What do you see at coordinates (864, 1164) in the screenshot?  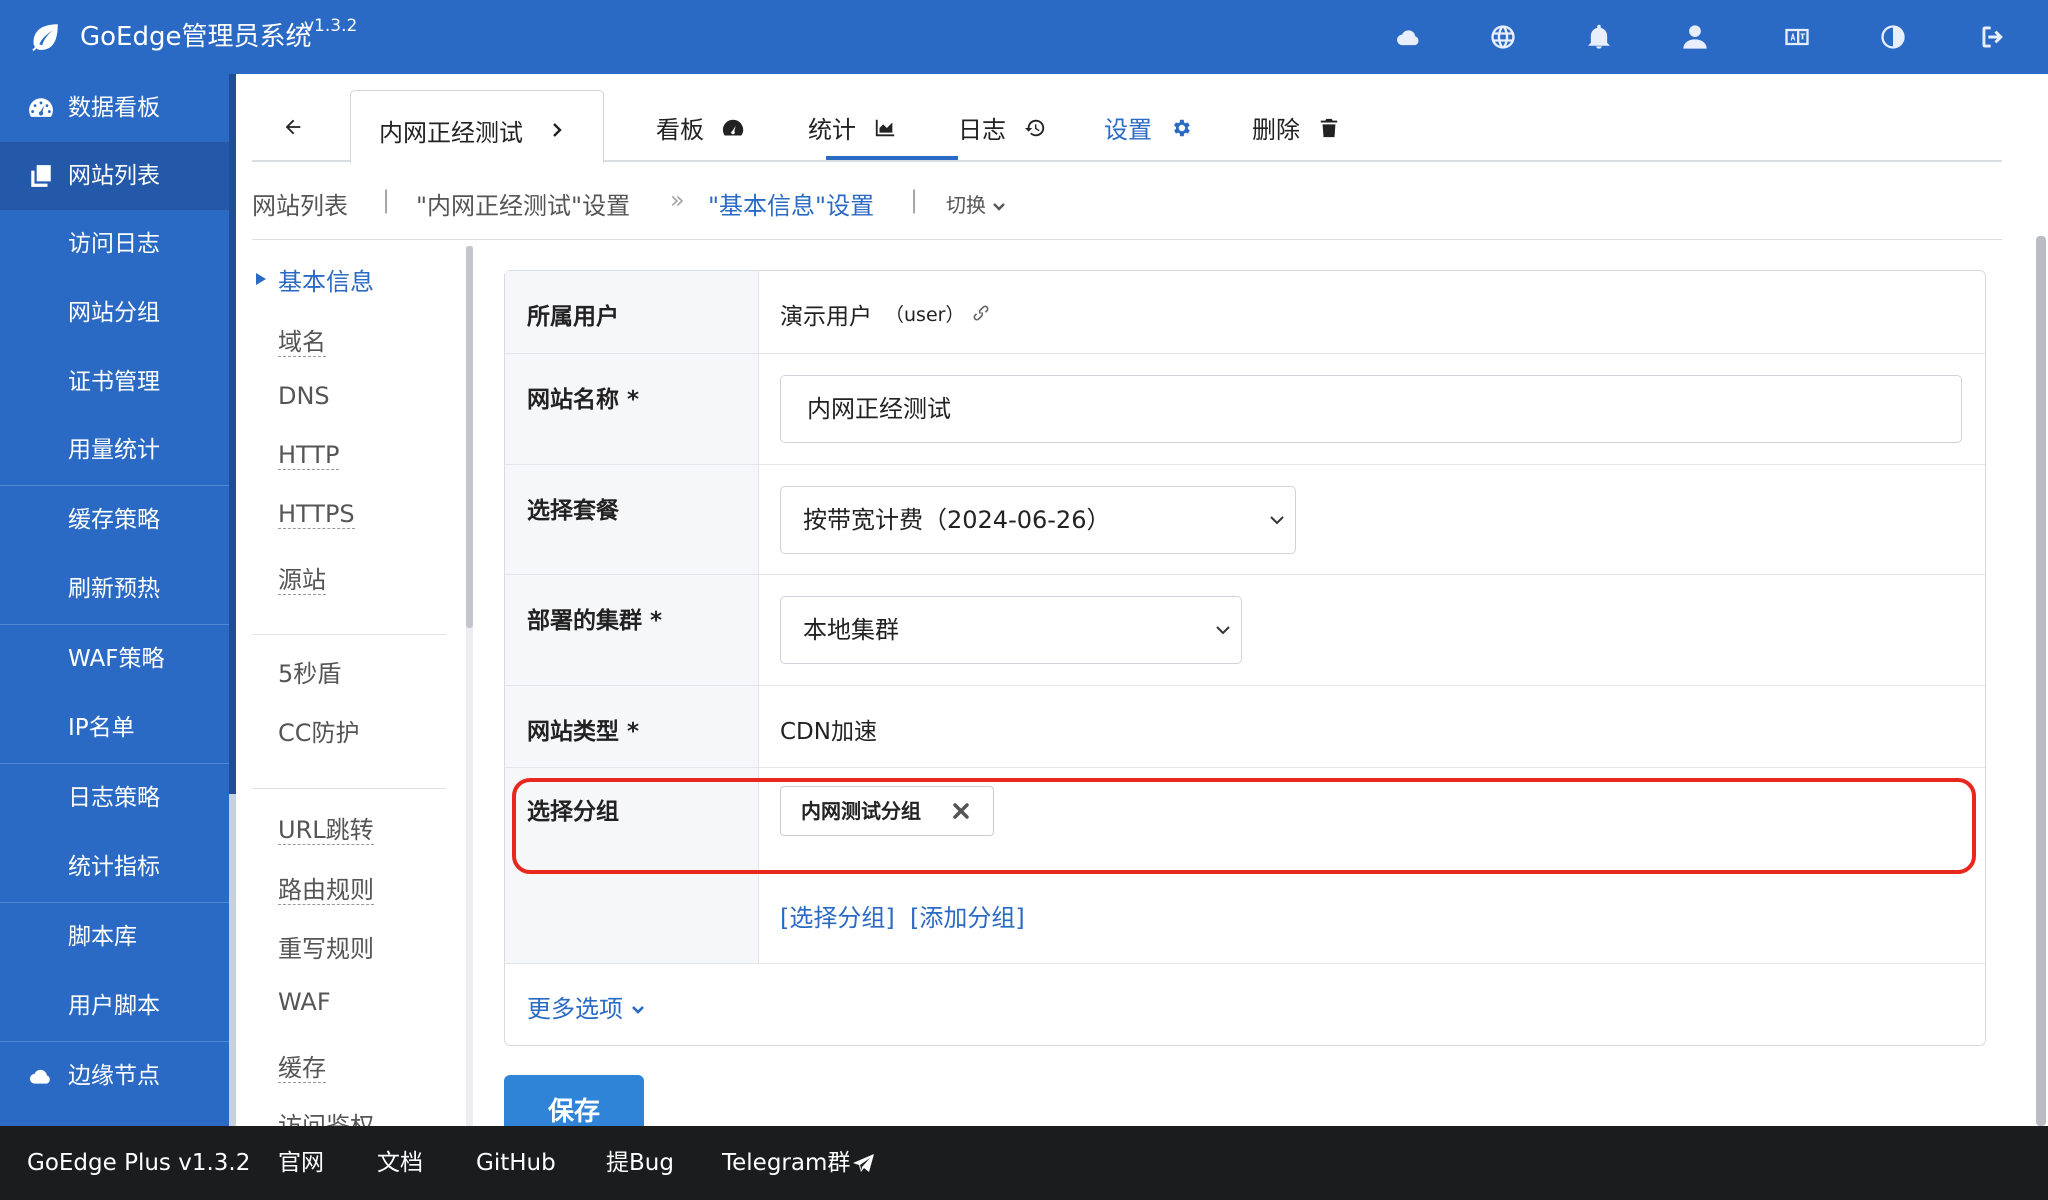 I see `telegram-icon` at bounding box center [864, 1164].